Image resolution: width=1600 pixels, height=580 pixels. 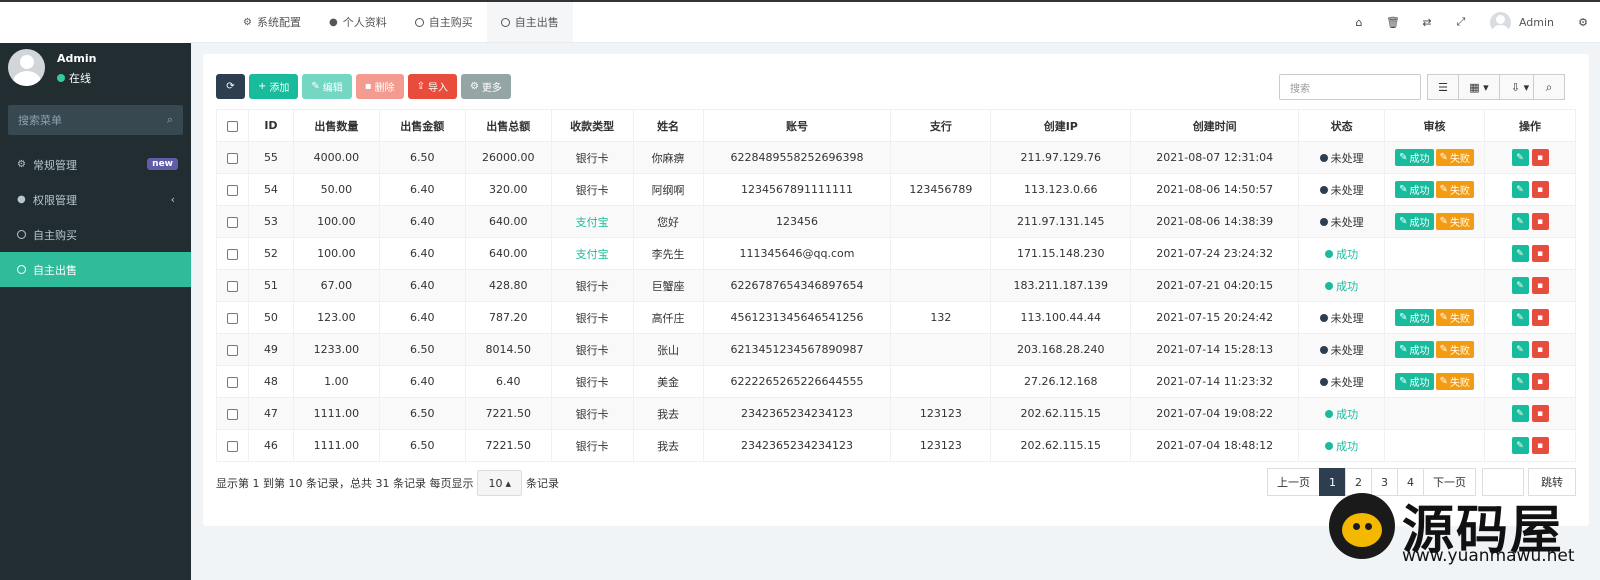 What do you see at coordinates (327, 86) in the screenshot?
I see `edit-button: ✎ 编辑` at bounding box center [327, 86].